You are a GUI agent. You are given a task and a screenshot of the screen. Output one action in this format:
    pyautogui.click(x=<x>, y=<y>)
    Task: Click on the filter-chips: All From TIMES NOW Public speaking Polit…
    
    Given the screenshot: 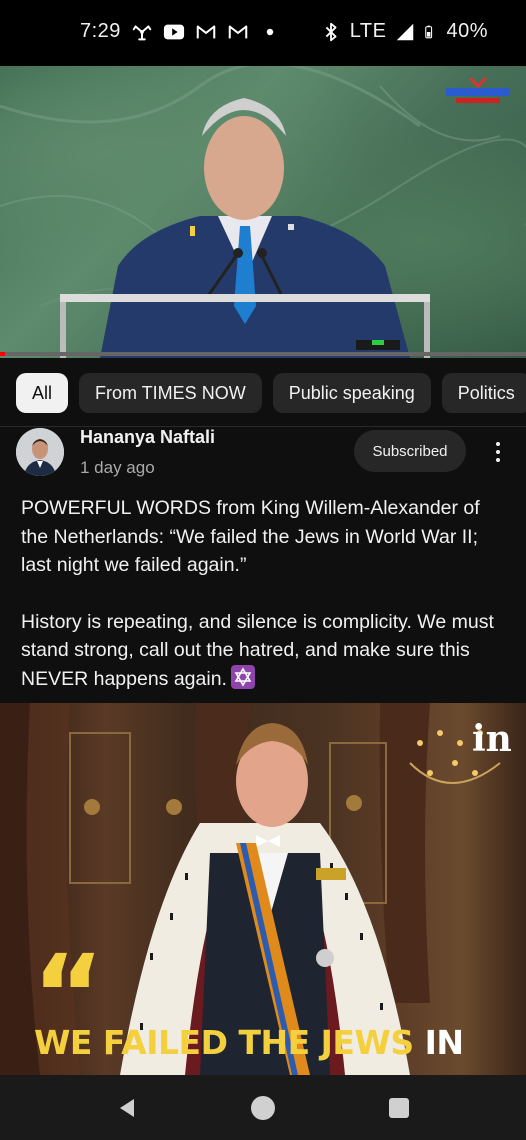 What is the action you would take?
    pyautogui.click(x=263, y=393)
    